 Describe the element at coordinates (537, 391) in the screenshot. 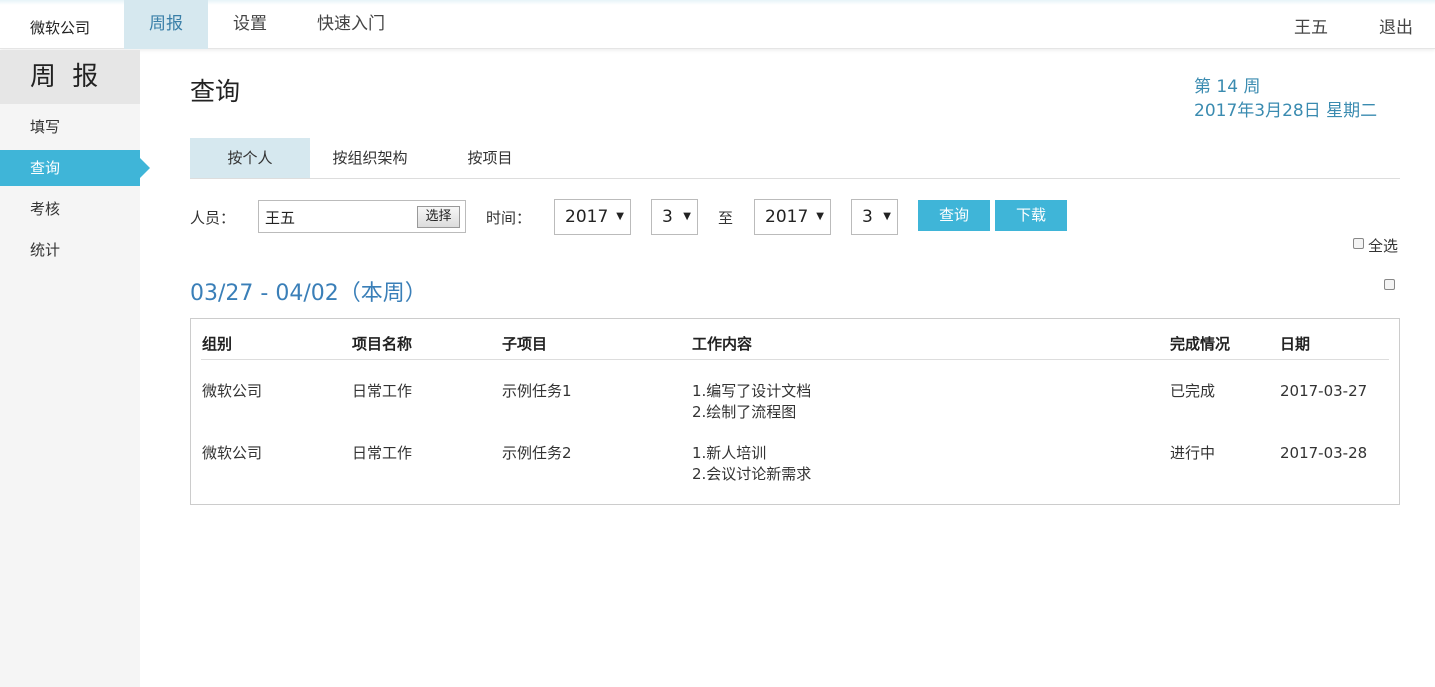

I see `cell-subproject: 示例任务1` at that location.